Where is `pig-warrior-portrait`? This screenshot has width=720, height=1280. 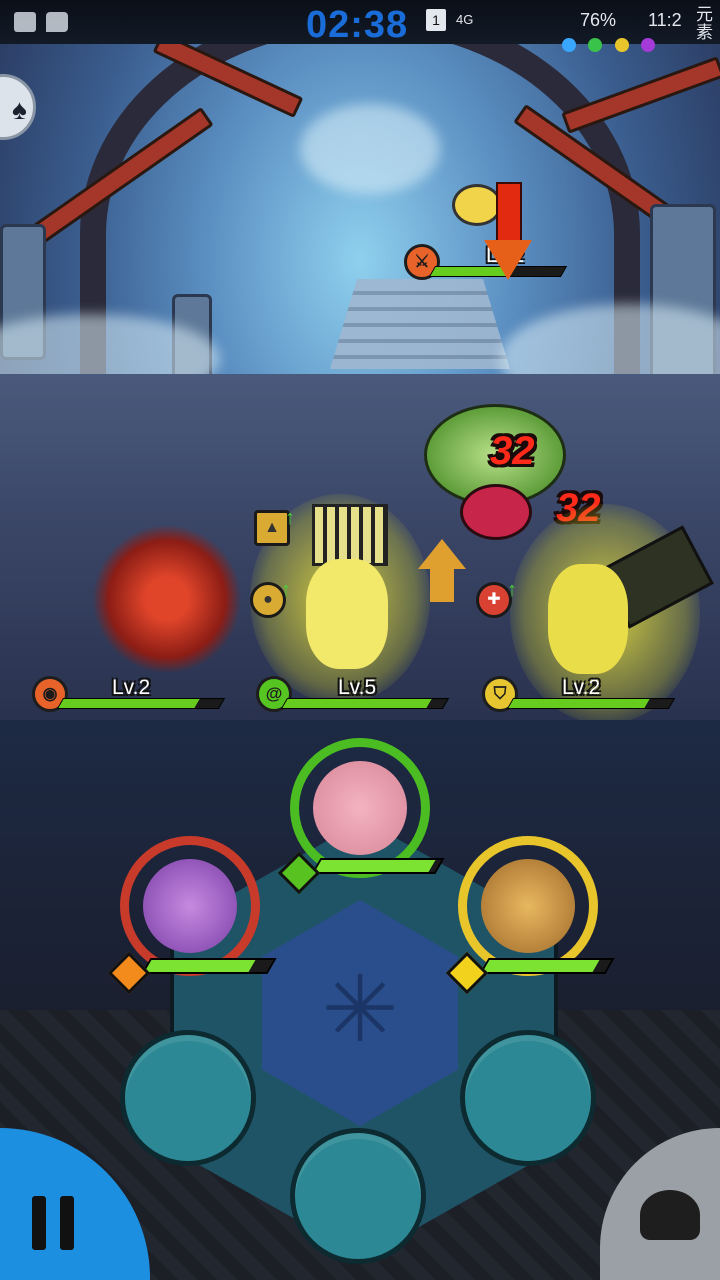
pig-warrior-portrait is located at coordinates (360, 808).